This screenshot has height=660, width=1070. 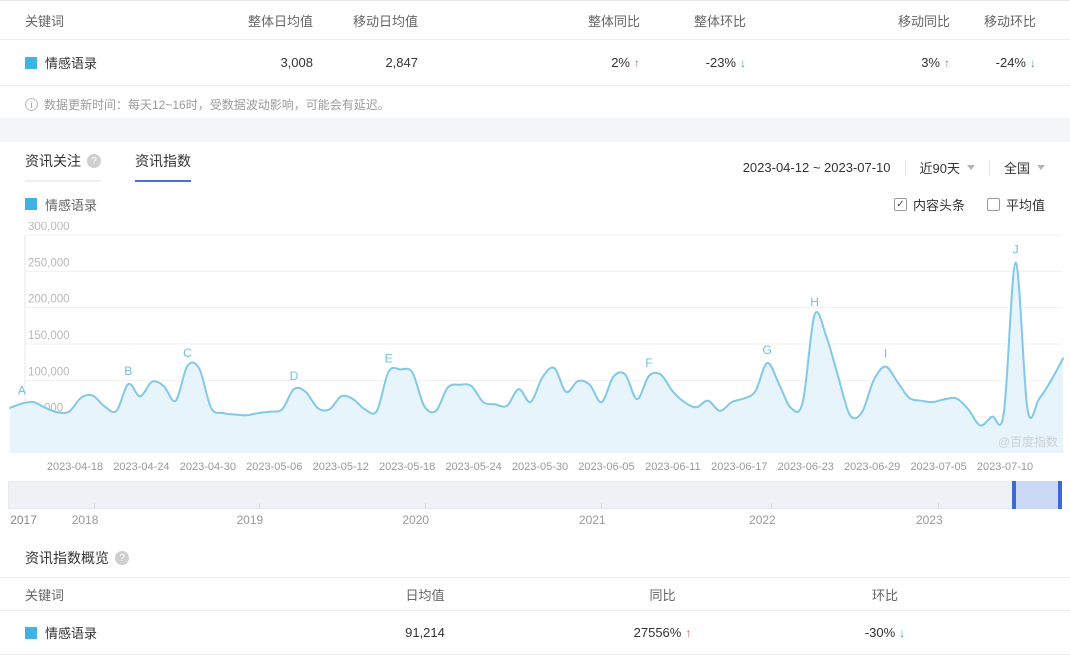 I want to click on tab-news-attention: 资讯关注, so click(x=63, y=166).